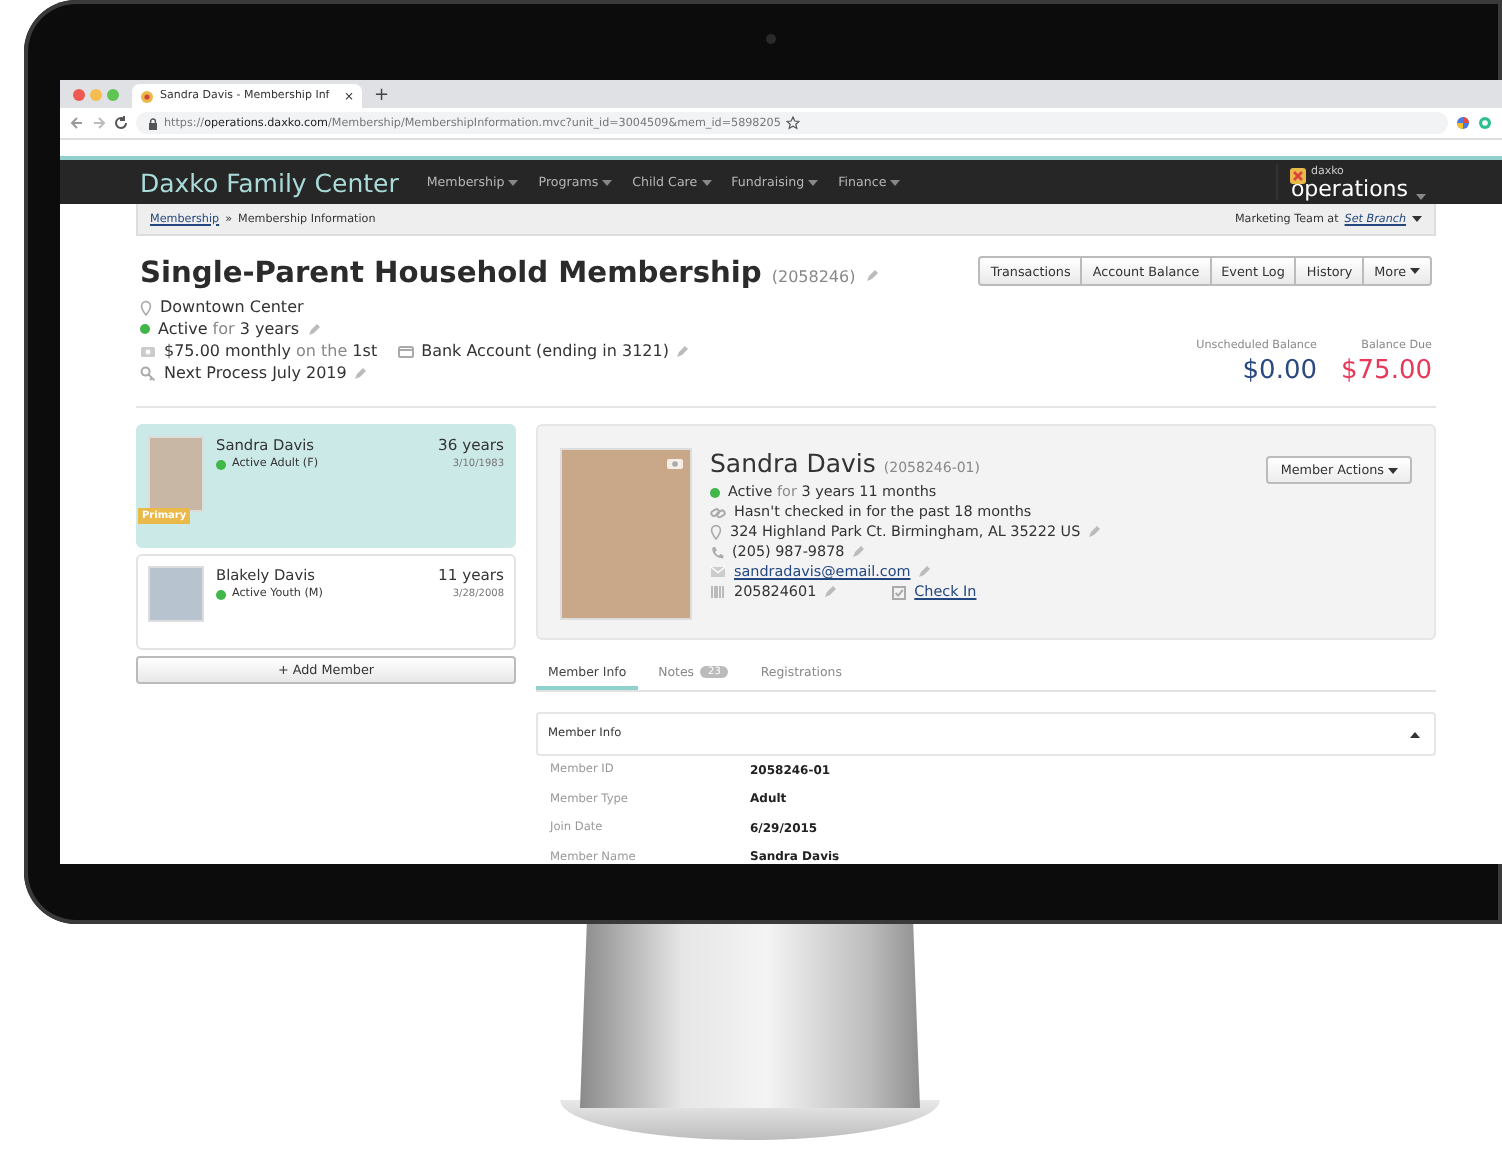  I want to click on logo-mark-icon, so click(1298, 175).